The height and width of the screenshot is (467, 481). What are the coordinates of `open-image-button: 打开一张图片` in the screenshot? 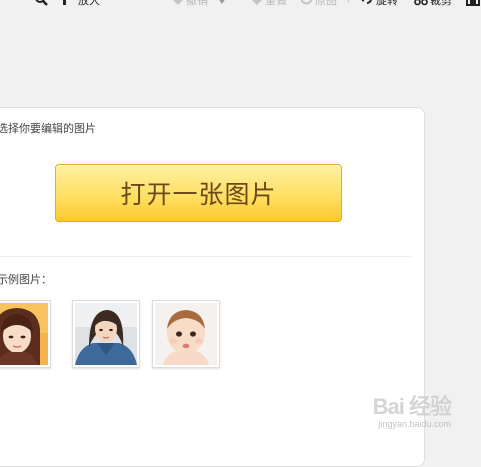 It's located at (198, 193).